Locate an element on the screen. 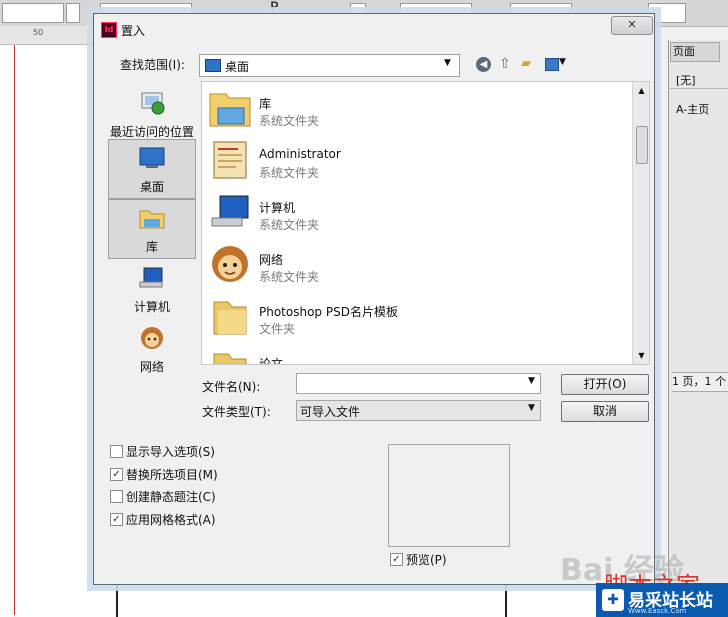  pages-panel is located at coordinates (698, 328).